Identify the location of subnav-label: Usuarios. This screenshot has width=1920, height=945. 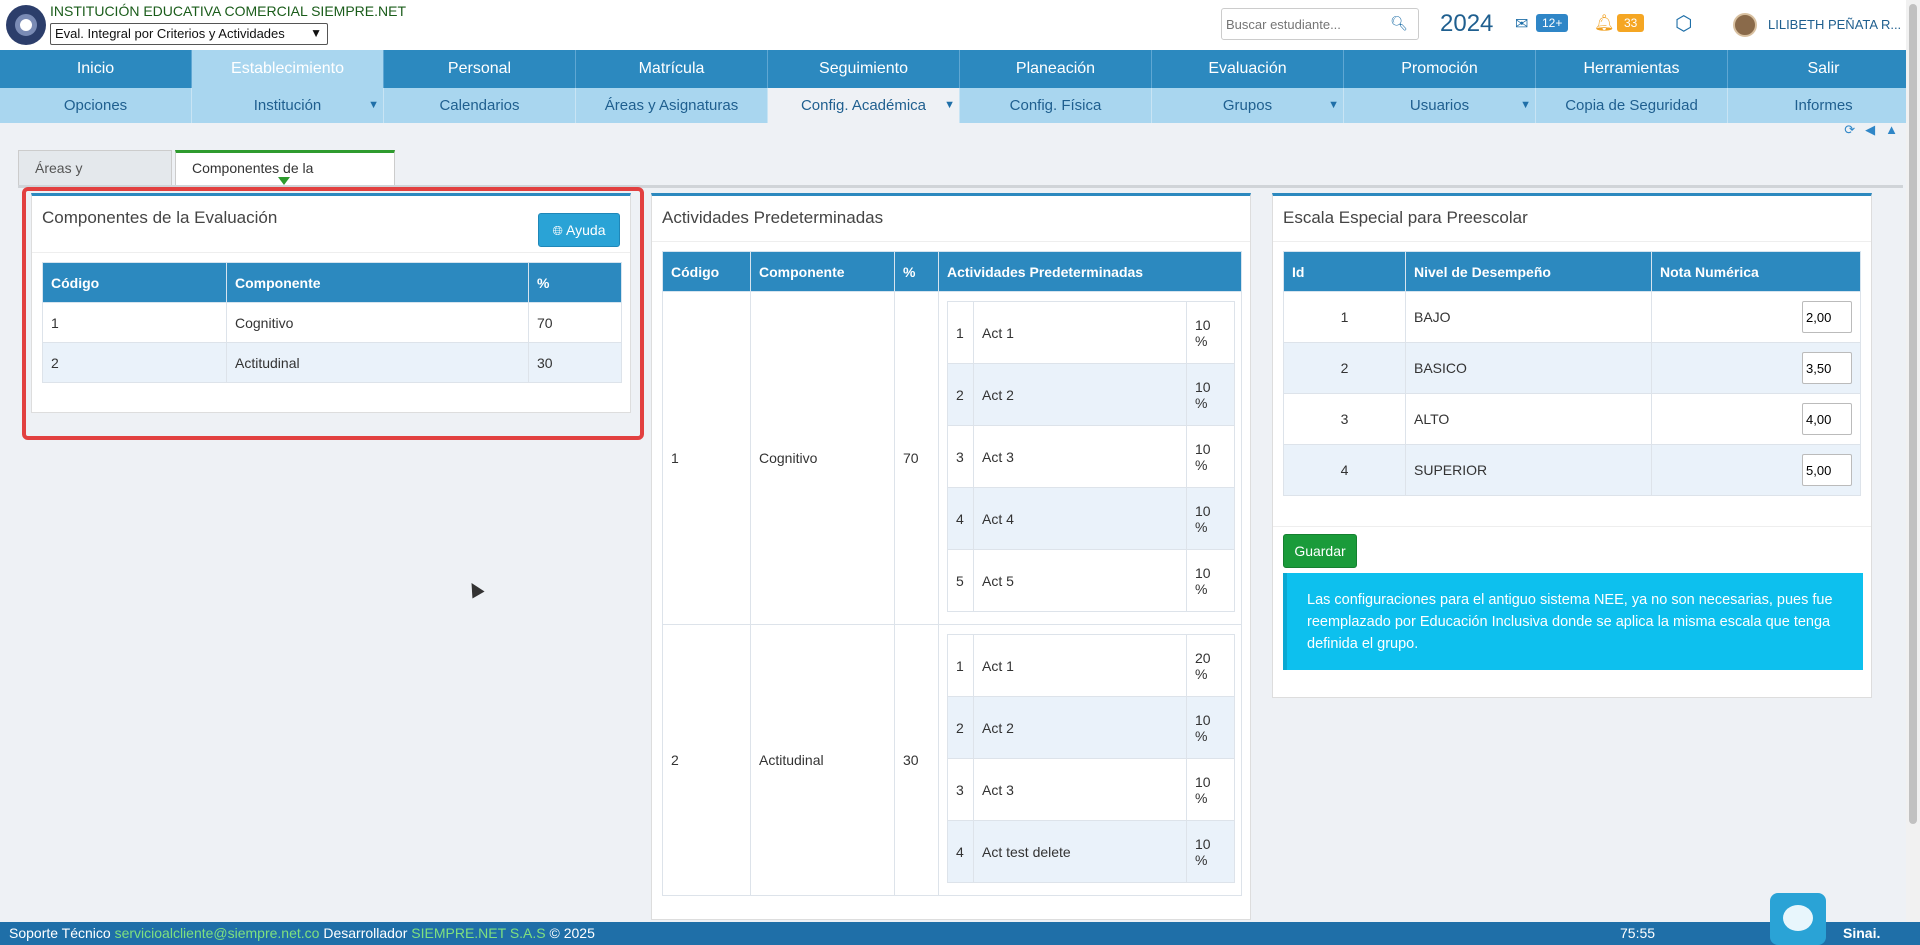
(1439, 105).